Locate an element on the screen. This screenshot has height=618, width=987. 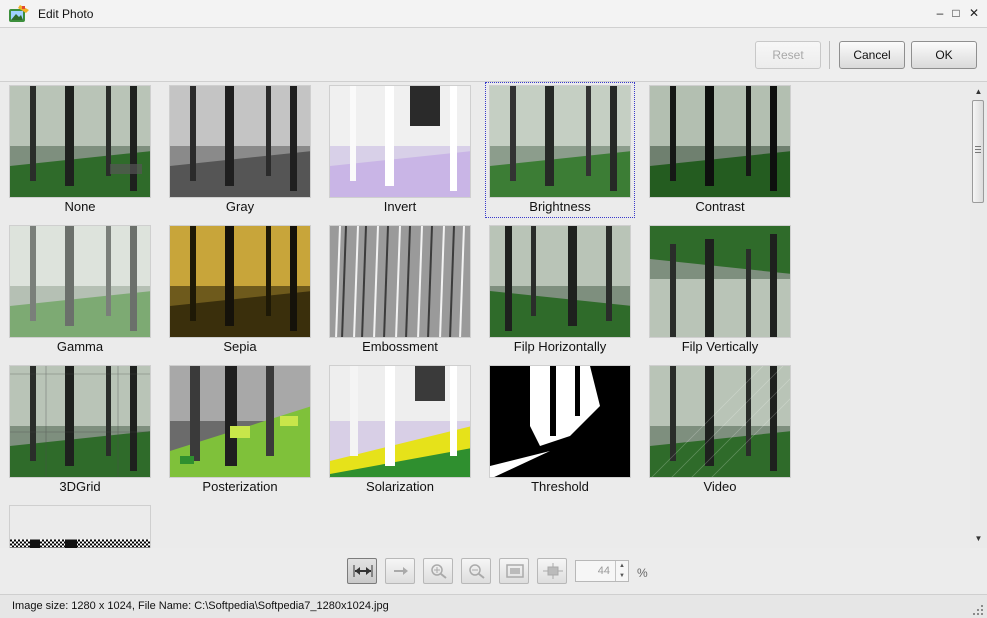
effect-gamma: Gamma is located at coordinates (80, 290).